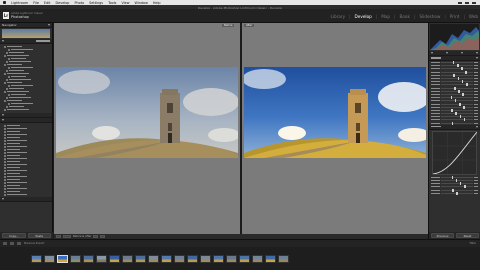 The height and width of the screenshot is (270, 480). I want to click on module-develop: Develop, so click(363, 16).